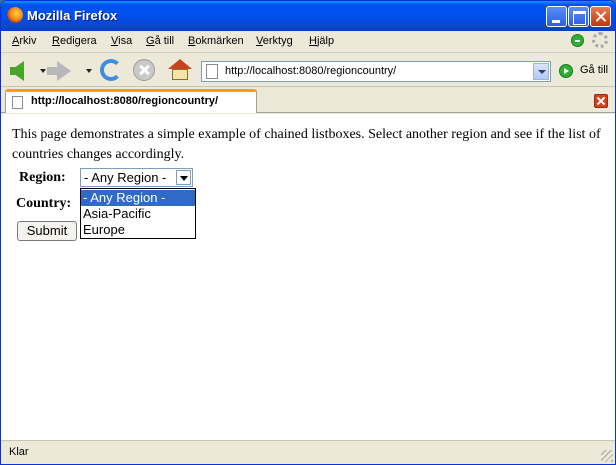 Image resolution: width=616 pixels, height=465 pixels. What do you see at coordinates (74, 41) in the screenshot?
I see `menu-redigera: Redigera` at bounding box center [74, 41].